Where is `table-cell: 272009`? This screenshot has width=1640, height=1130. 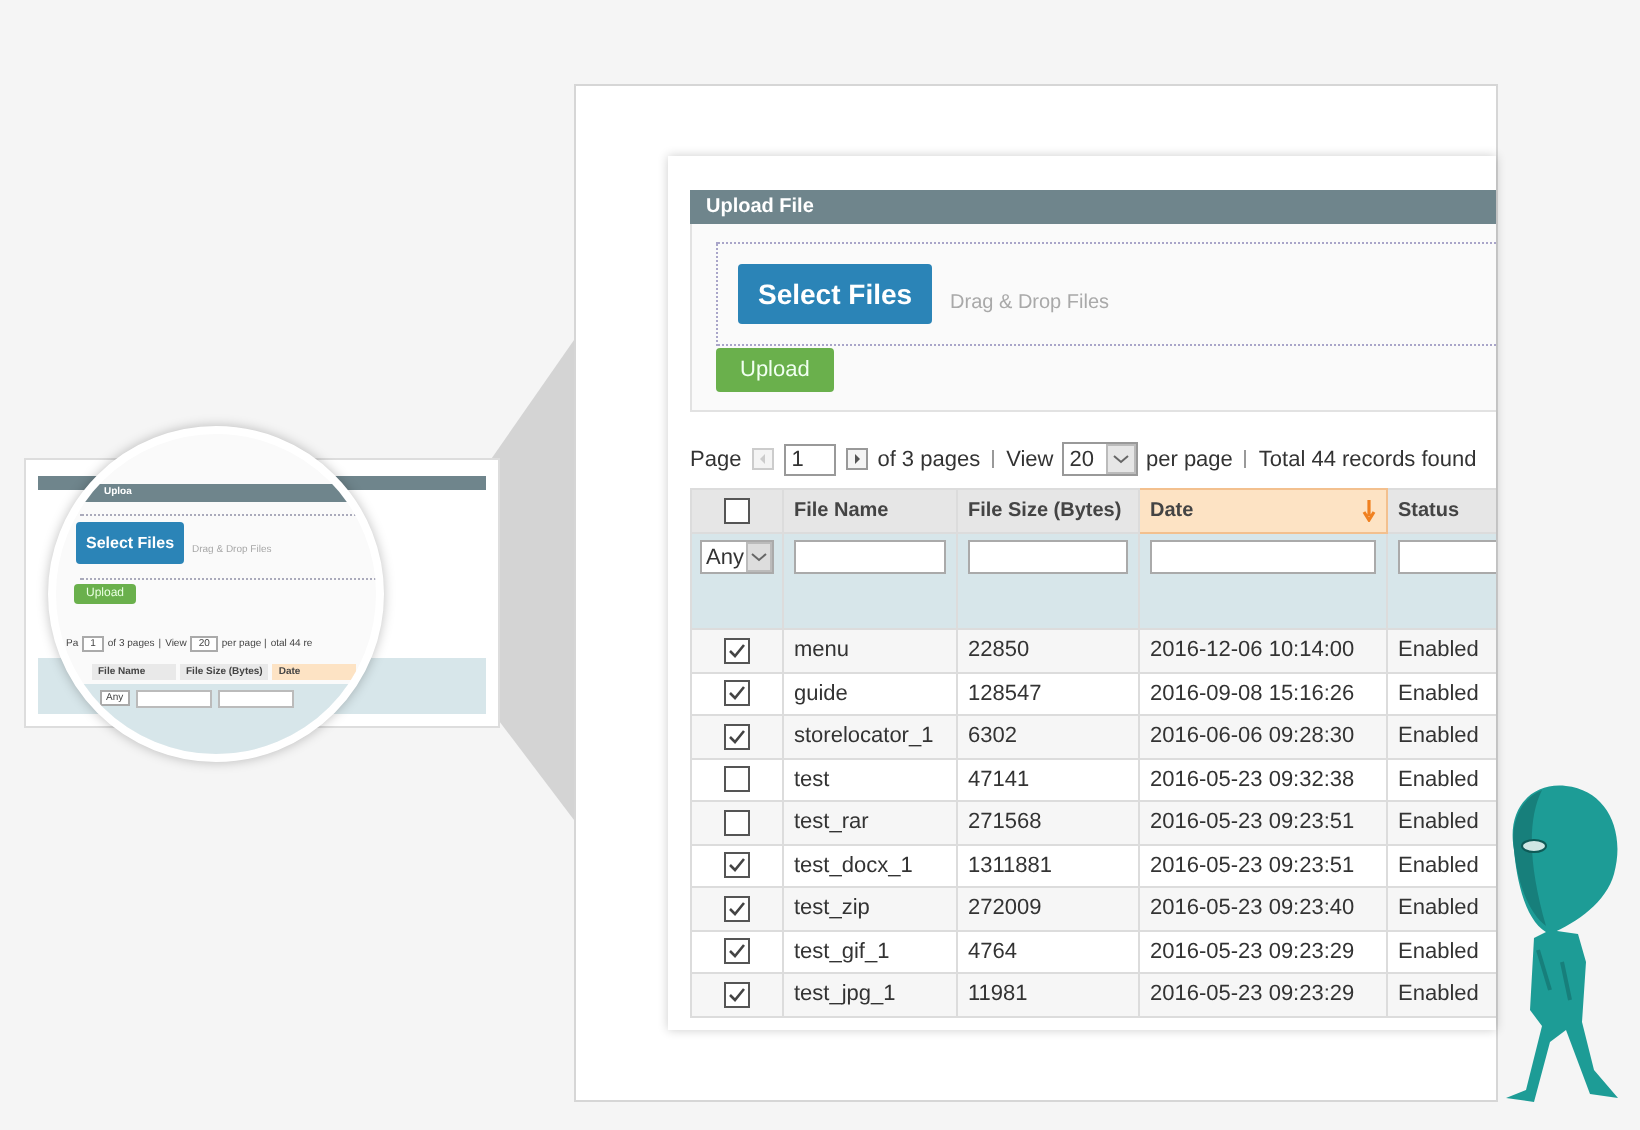
table-cell: 272009 is located at coordinates (1005, 908).